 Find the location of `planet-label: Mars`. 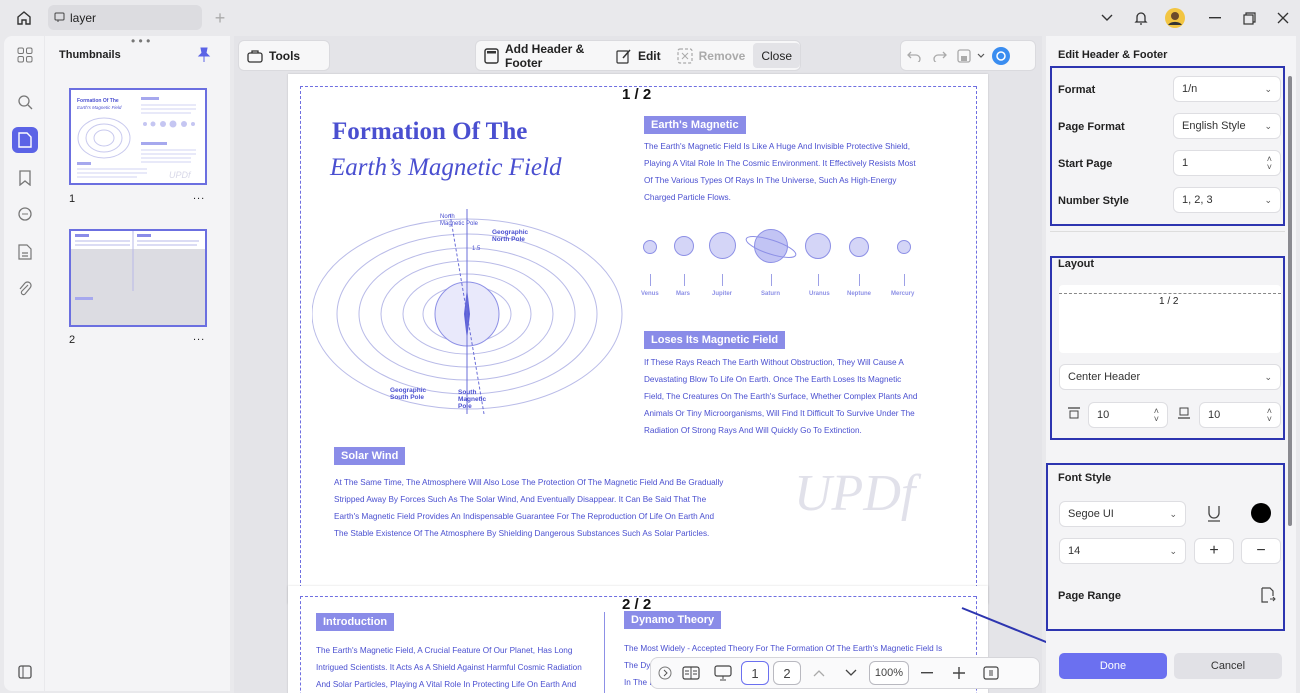

planet-label: Mars is located at coordinates (683, 294).